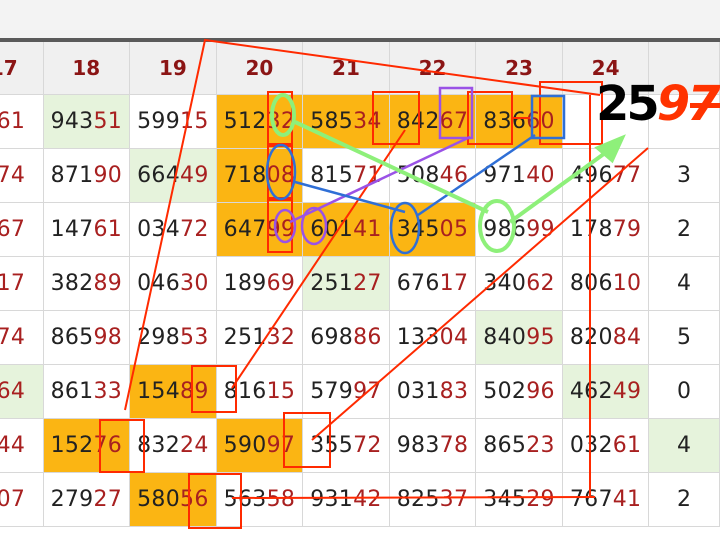 This screenshot has width=720, height=542. I want to click on result-cell: 15276, so click(86, 445).